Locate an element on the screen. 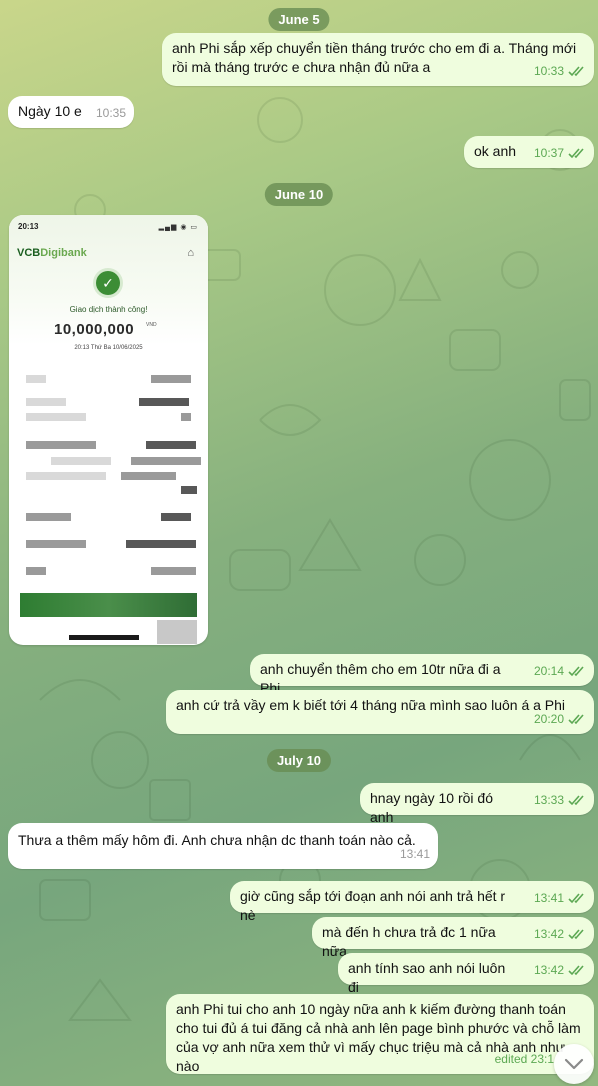  chevron-down-icon is located at coordinates (574, 1064).